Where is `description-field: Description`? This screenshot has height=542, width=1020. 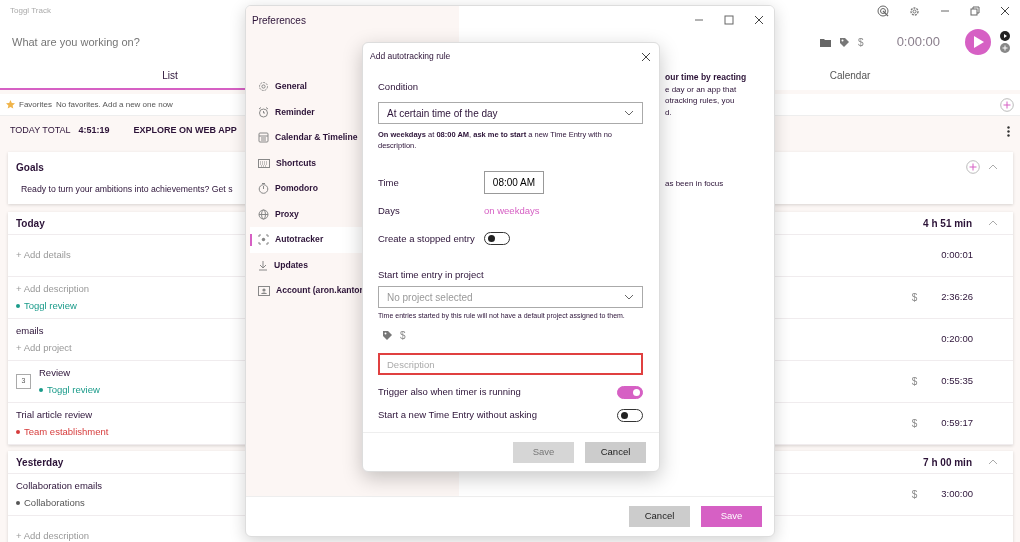
description-field: Description is located at coordinates (510, 364).